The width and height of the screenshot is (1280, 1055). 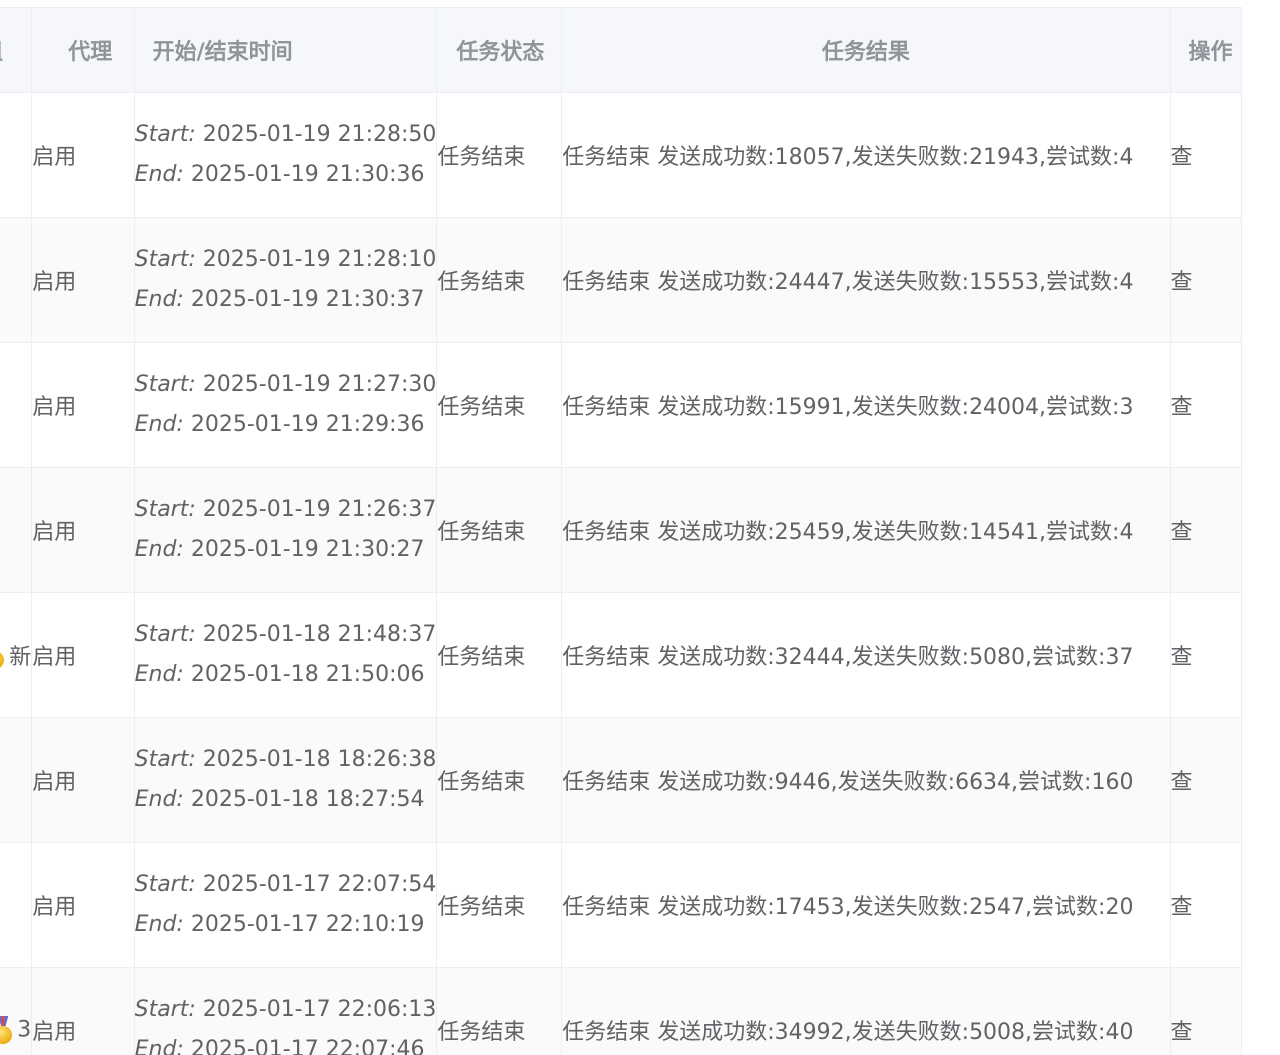 I want to click on cell-result: 任务结束 发送成功数:9446,发送失败数:6634,尝试数:160, so click(x=866, y=780).